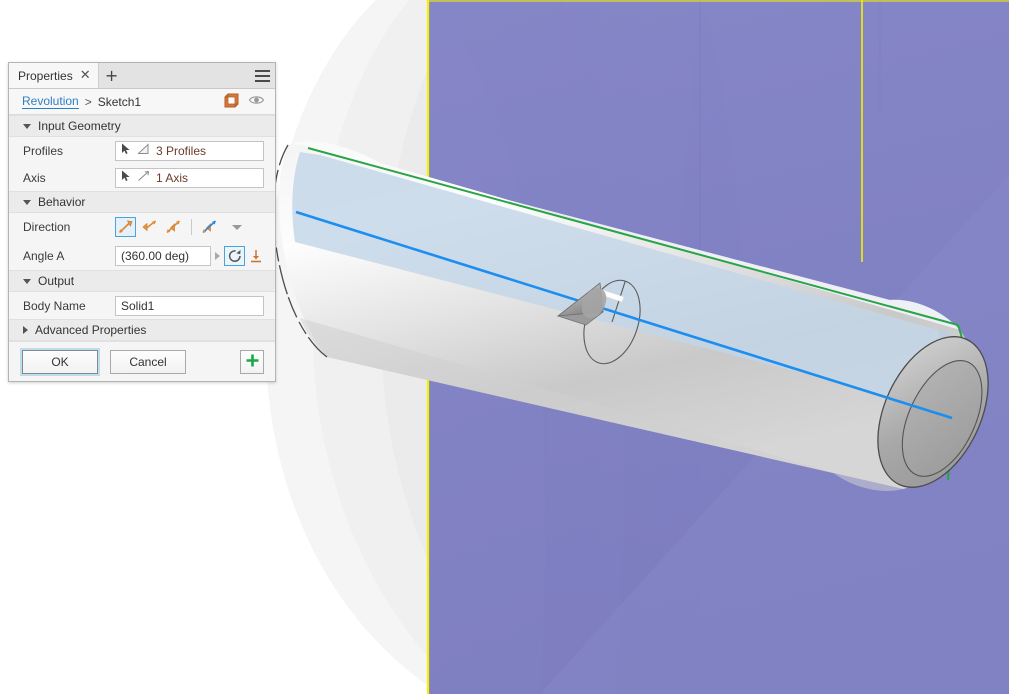 The width and height of the screenshot is (1009, 694). I want to click on profile-face-icon, so click(144, 150).